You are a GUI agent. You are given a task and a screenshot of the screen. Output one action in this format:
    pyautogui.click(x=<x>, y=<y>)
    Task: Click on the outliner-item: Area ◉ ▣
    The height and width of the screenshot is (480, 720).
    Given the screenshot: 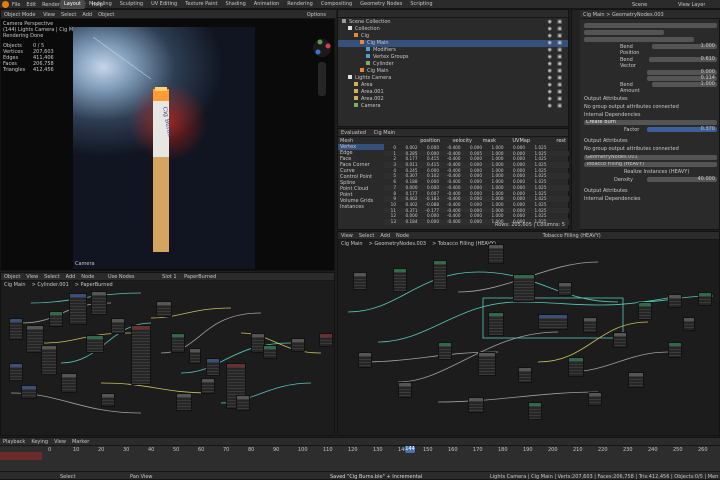 What is the action you would take?
    pyautogui.click(x=453, y=85)
    